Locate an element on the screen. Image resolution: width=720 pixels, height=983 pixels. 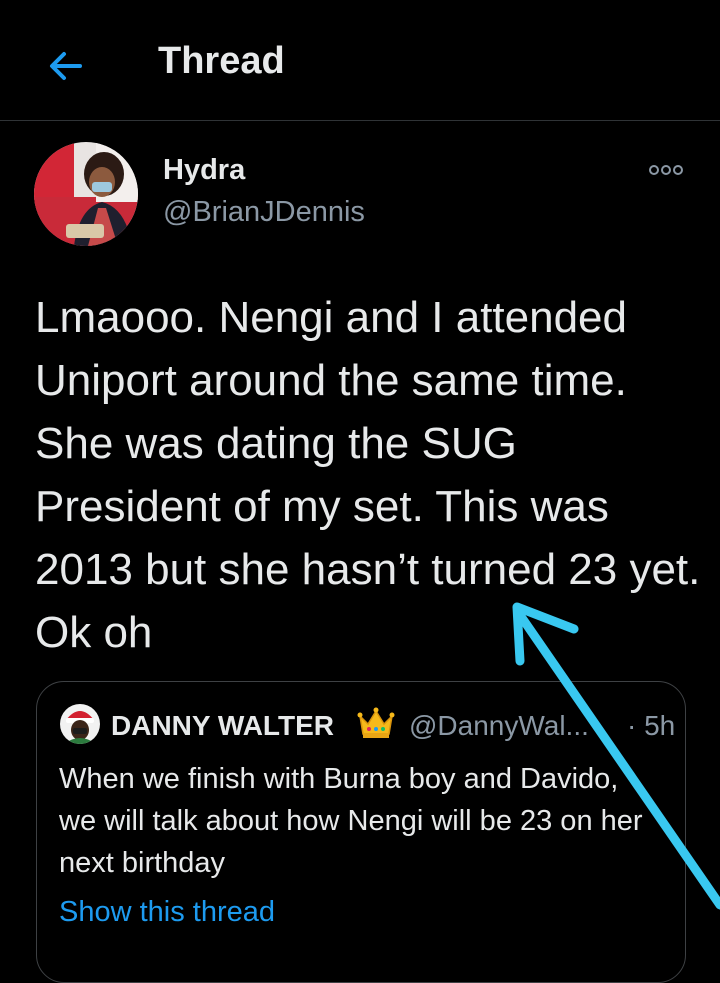
arrow-left-icon is located at coordinates (66, 66).